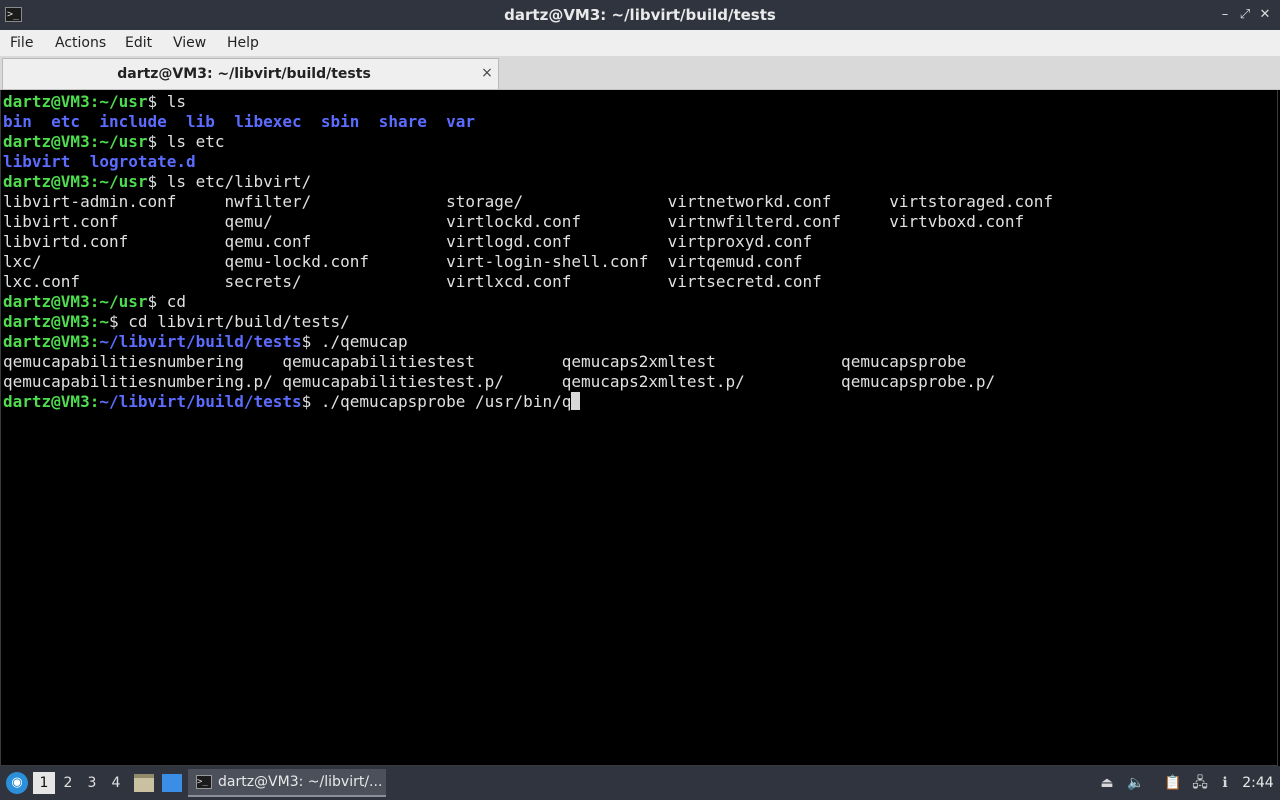 The height and width of the screenshot is (800, 1280). Describe the element at coordinates (92, 783) in the screenshot. I see `workspace-3: 3` at that location.